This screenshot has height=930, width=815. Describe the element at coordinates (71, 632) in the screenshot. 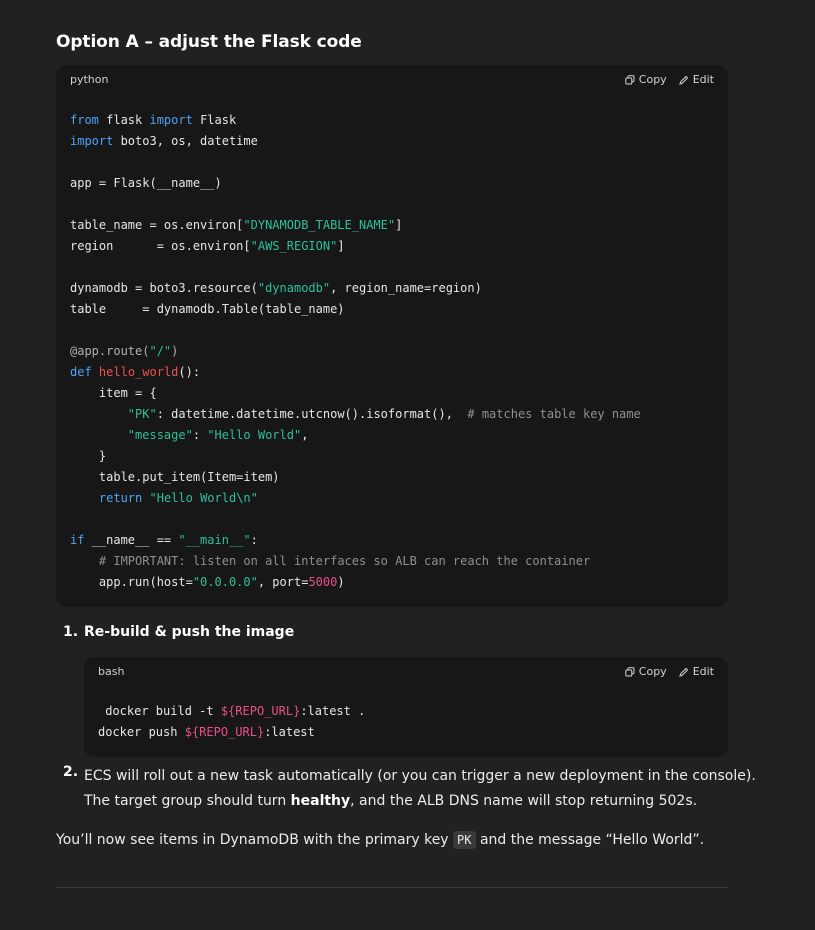

I see `step-1-number: 1.` at that location.